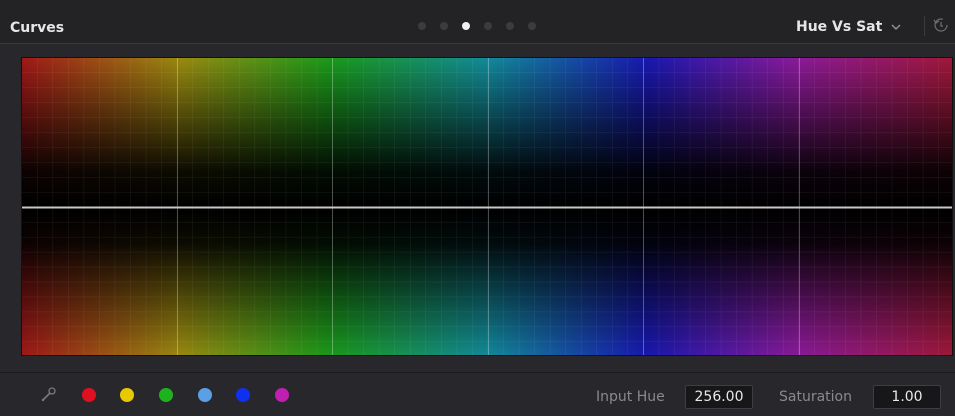 The width and height of the screenshot is (955, 416). I want to click on swatch-magenta, so click(282, 395).